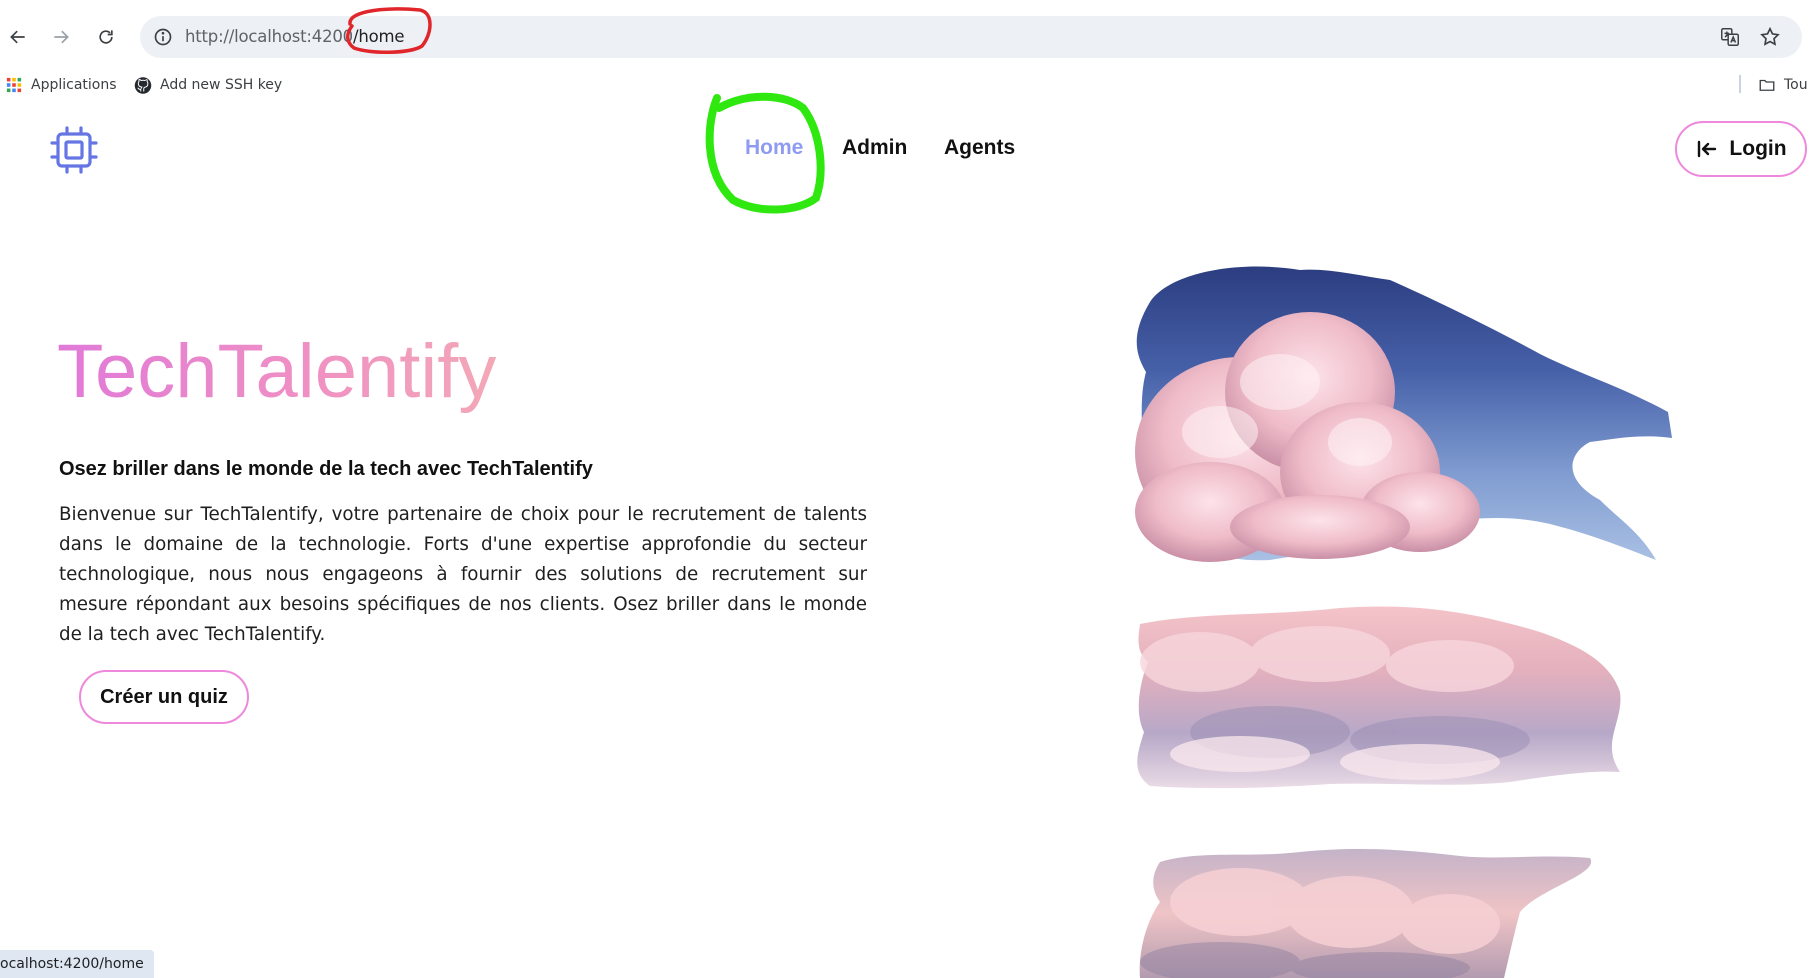 The image size is (1813, 978). Describe the element at coordinates (774, 148) in the screenshot. I see `nav-home: Home` at that location.